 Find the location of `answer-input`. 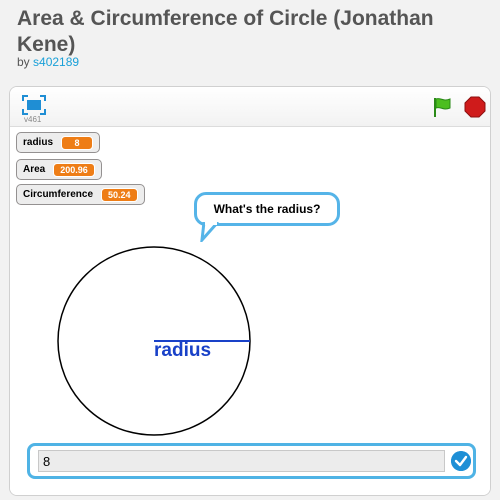

answer-input is located at coordinates (241, 461).